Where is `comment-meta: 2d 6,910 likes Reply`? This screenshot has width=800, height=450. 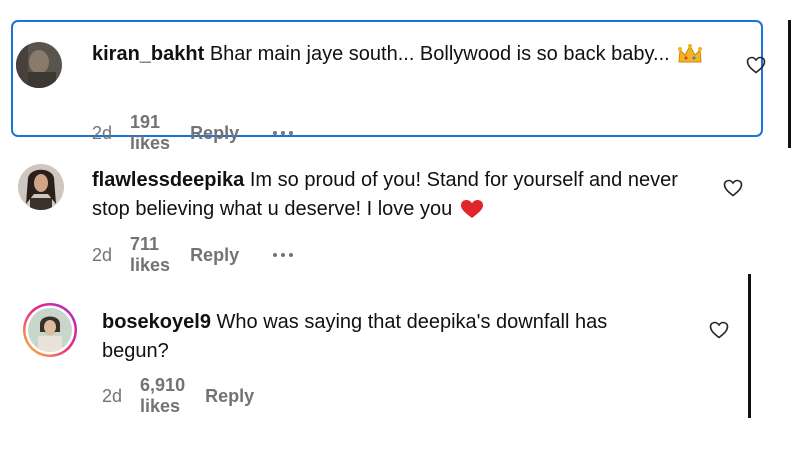
comment-meta: 2d 6,910 likes Reply is located at coordinates (195, 396).